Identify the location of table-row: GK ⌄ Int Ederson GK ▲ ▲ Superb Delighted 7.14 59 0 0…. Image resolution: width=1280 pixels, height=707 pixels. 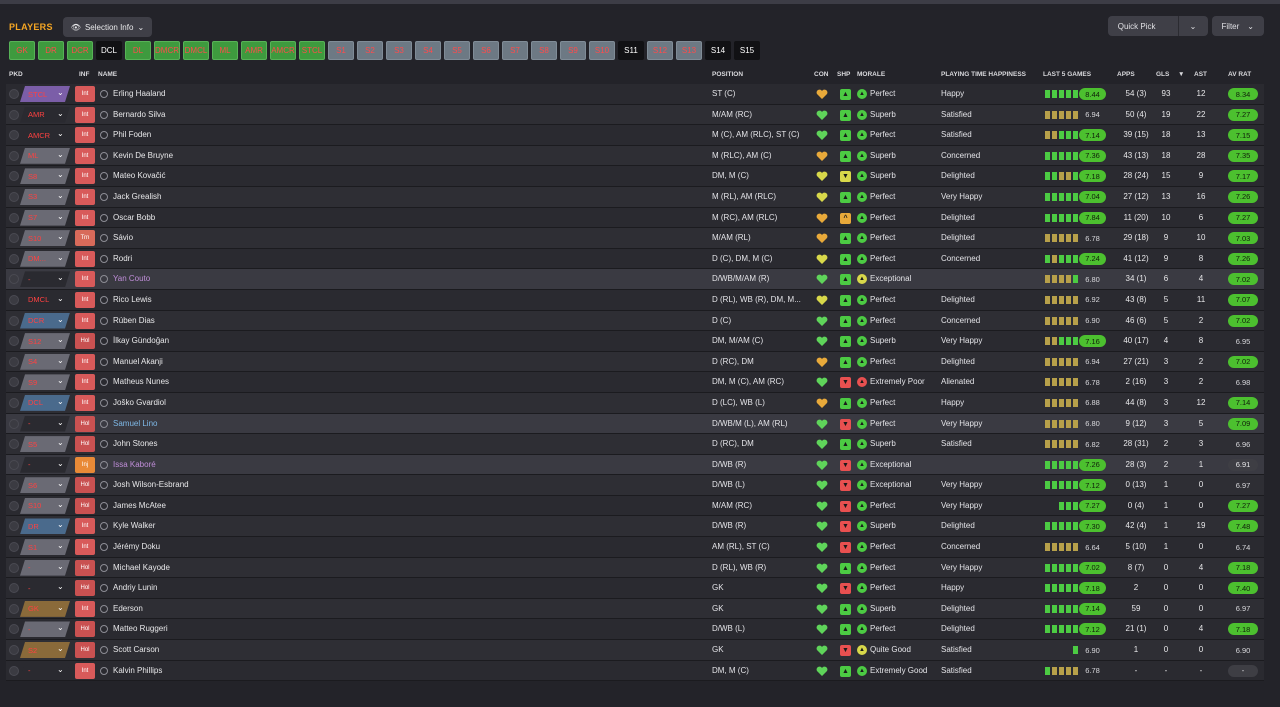
(635, 609).